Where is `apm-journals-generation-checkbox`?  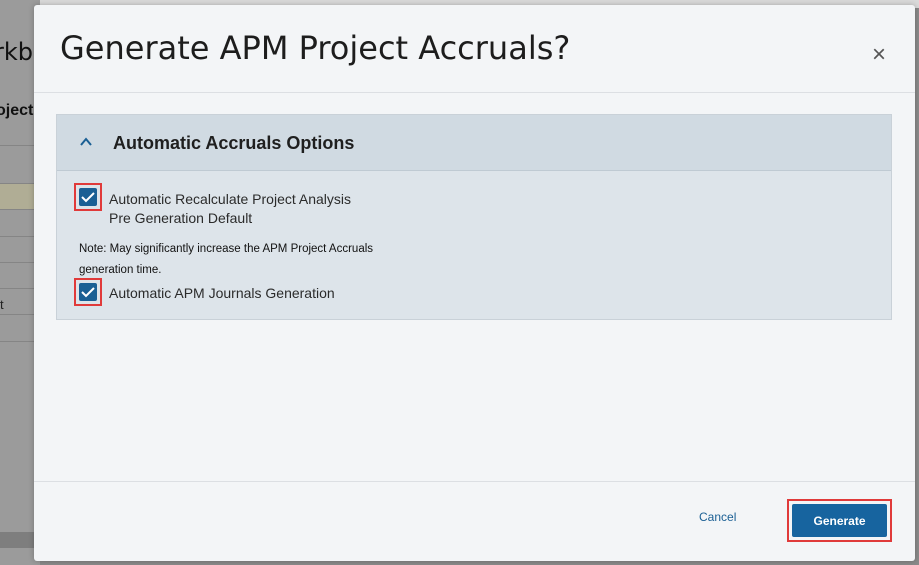 apm-journals-generation-checkbox is located at coordinates (88, 292).